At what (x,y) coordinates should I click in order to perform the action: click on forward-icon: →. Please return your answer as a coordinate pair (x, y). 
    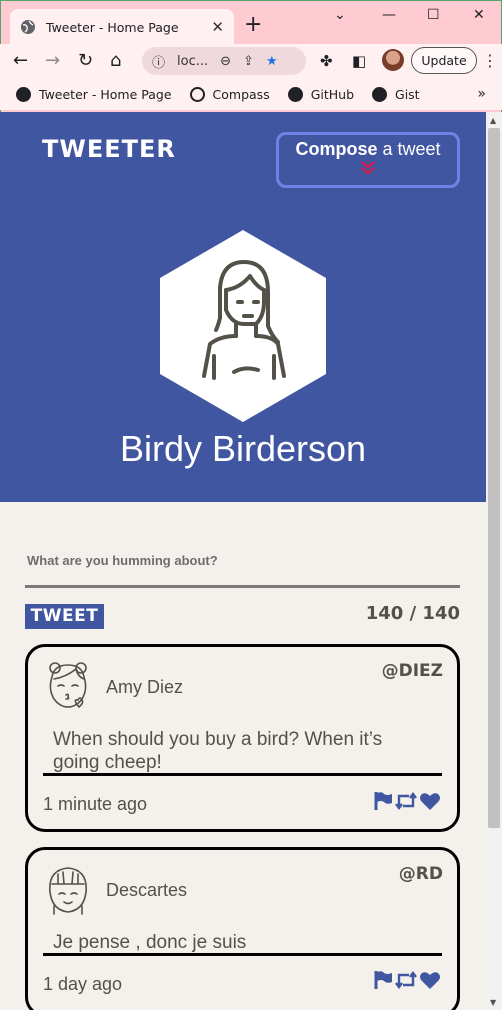
    Looking at the image, I should click on (52, 61).